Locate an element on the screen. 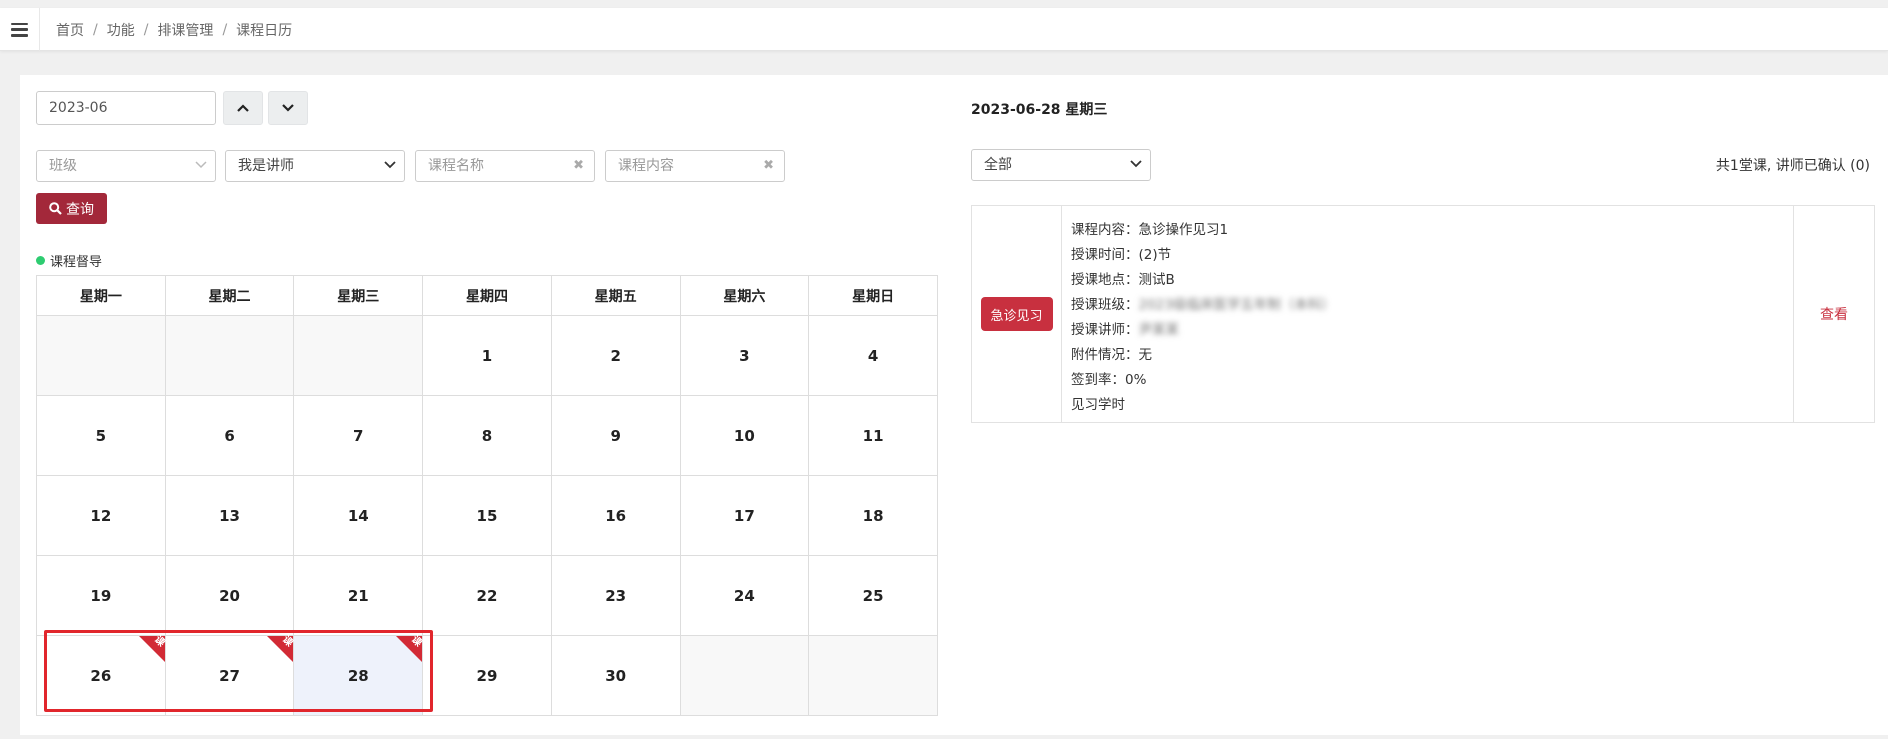 Image resolution: width=1888 pixels, height=739 pixels. calendar-day-cell: 30 is located at coordinates (615, 675).